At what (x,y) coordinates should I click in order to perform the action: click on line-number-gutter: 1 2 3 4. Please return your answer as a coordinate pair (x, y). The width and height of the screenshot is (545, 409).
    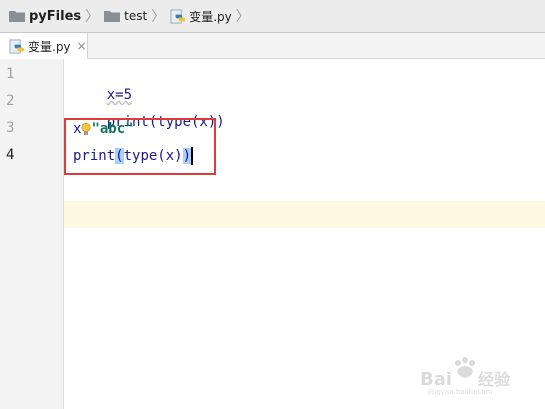
    Looking at the image, I should click on (32, 234).